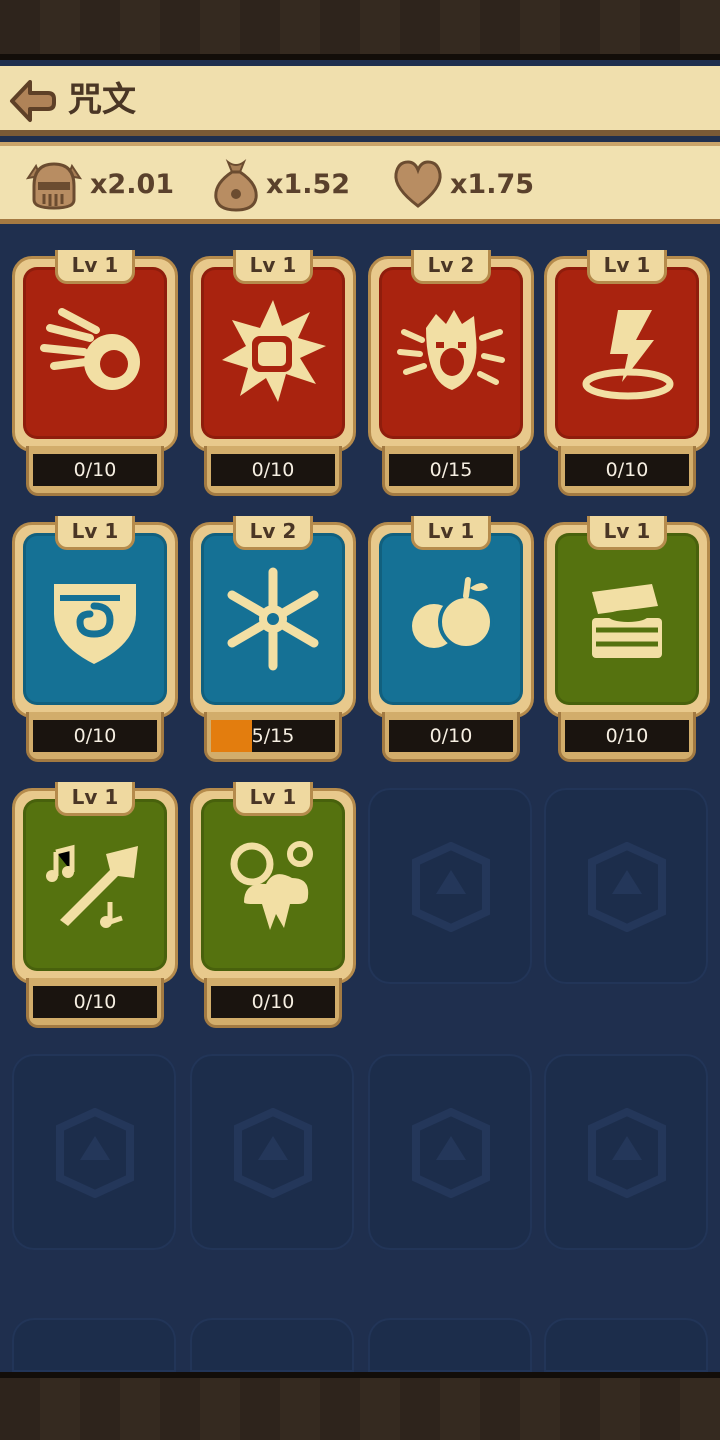 The width and height of the screenshot is (720, 1440). What do you see at coordinates (492, 184) in the screenshot?
I see `stat-health-value: x1.75` at bounding box center [492, 184].